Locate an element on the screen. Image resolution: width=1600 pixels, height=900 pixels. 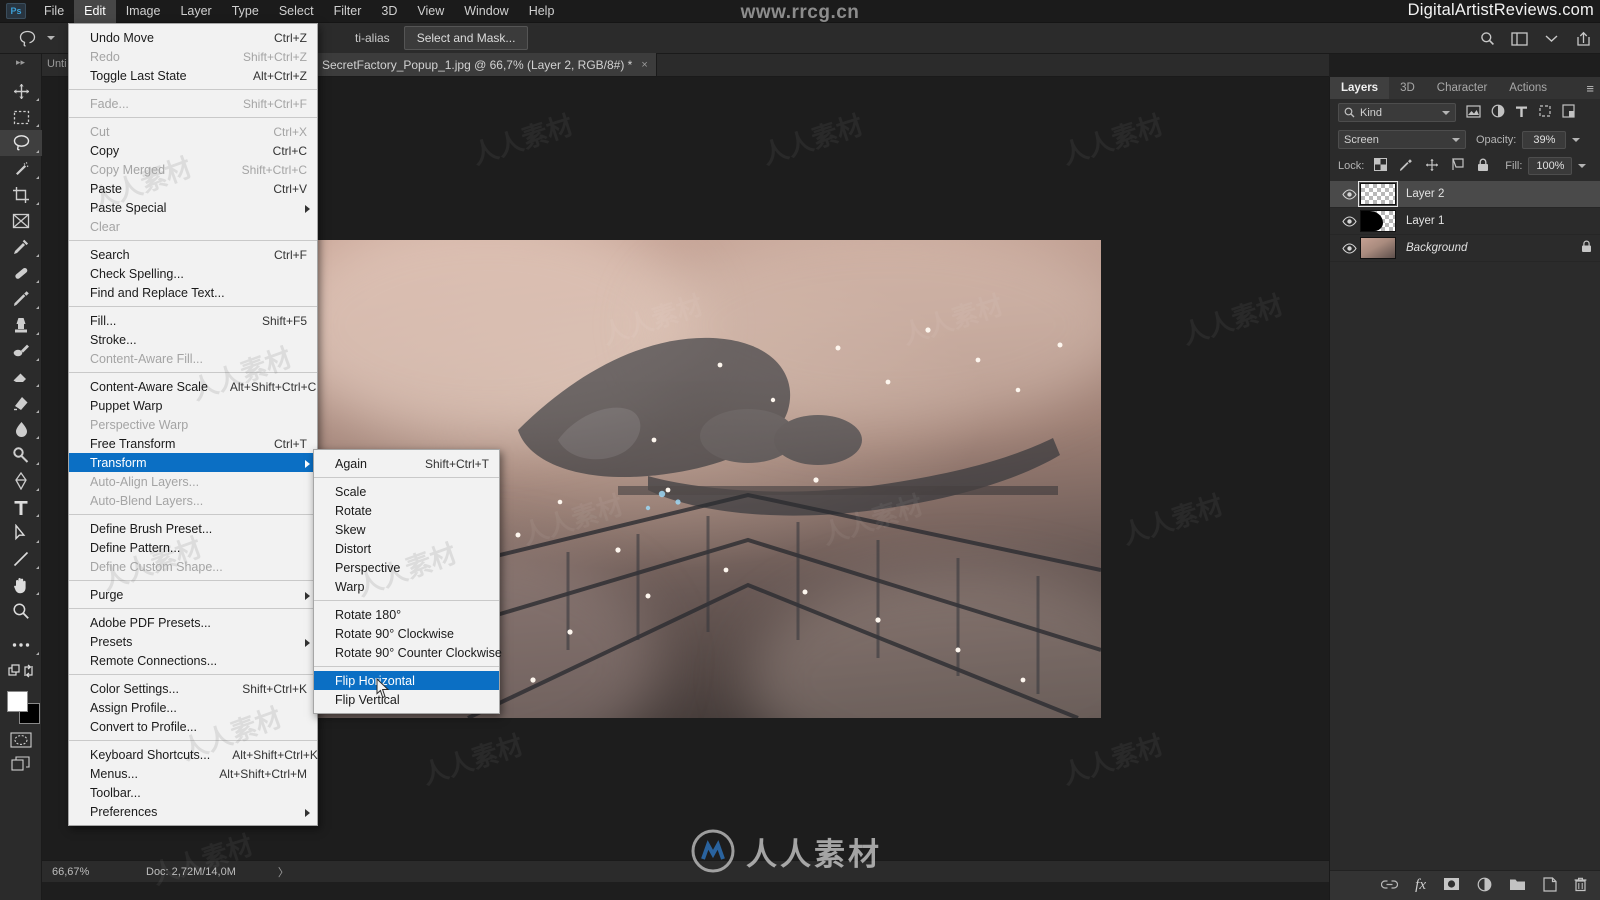
link-layers-icon is located at coordinates (1390, 886).